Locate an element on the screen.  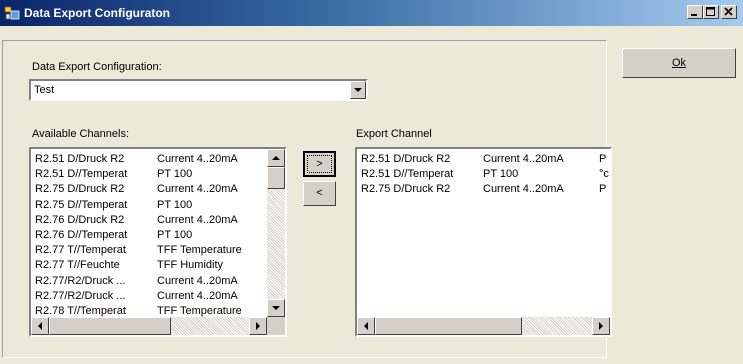
available-size-grip is located at coordinates (276, 326).